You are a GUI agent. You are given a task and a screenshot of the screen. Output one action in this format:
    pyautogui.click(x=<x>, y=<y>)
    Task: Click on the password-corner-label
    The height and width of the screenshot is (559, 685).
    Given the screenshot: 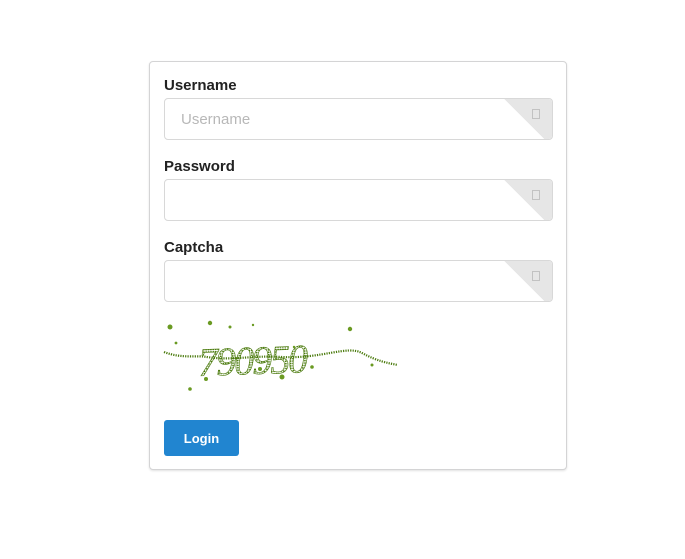 What is the action you would take?
    pyautogui.click(x=528, y=200)
    